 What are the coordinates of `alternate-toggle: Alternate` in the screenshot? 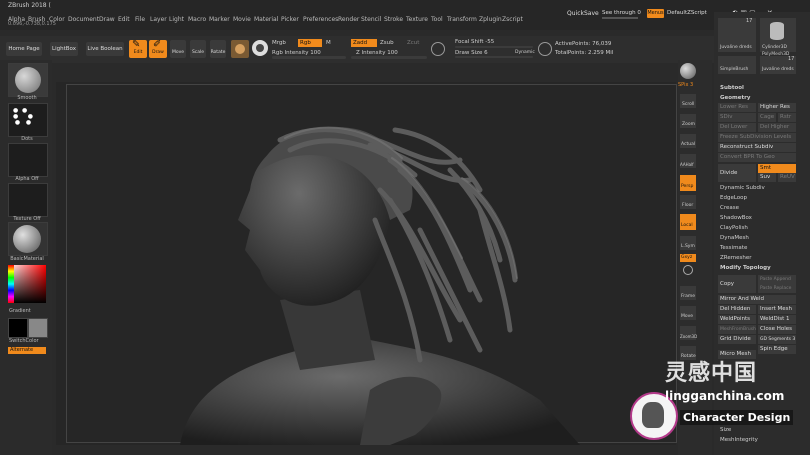 It's located at (27, 350).